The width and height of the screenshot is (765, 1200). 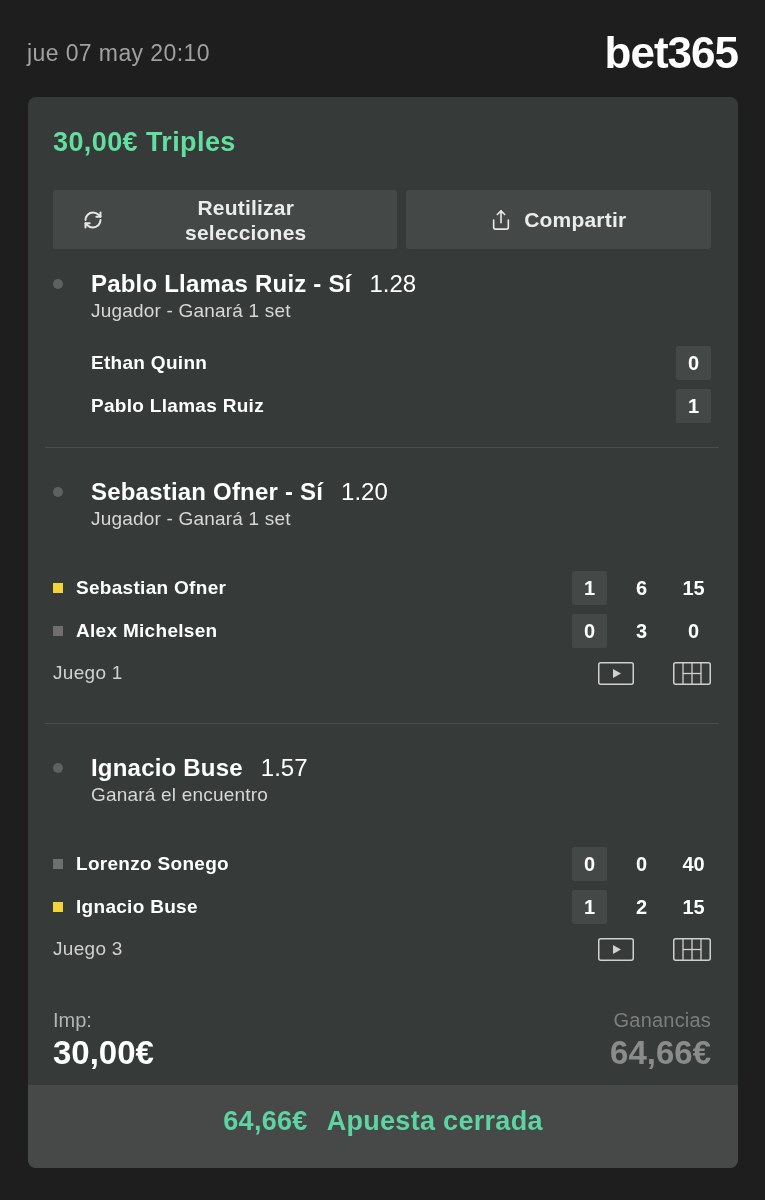 What do you see at coordinates (662, 1020) in the screenshot?
I see `returns-label: Ganancias` at bounding box center [662, 1020].